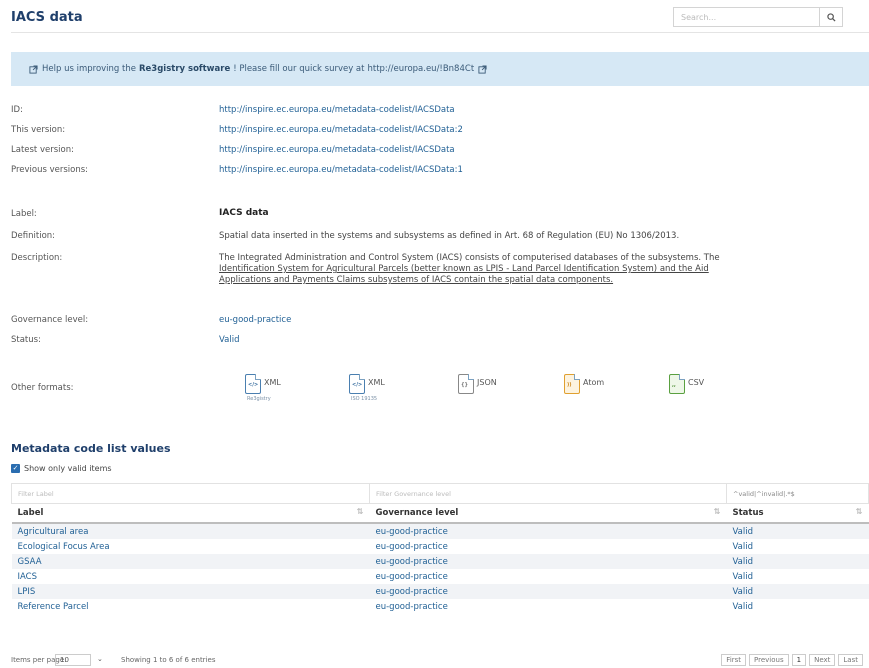 The height and width of the screenshot is (668, 869). I want to click on search-input, so click(747, 17).